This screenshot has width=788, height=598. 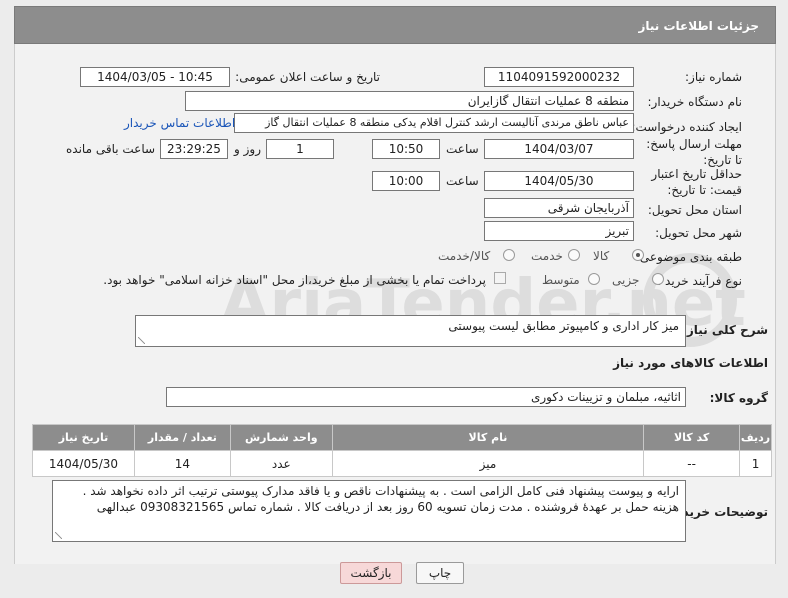 I want to click on description-label: شرح کلی نیاز:, so click(x=725, y=330).